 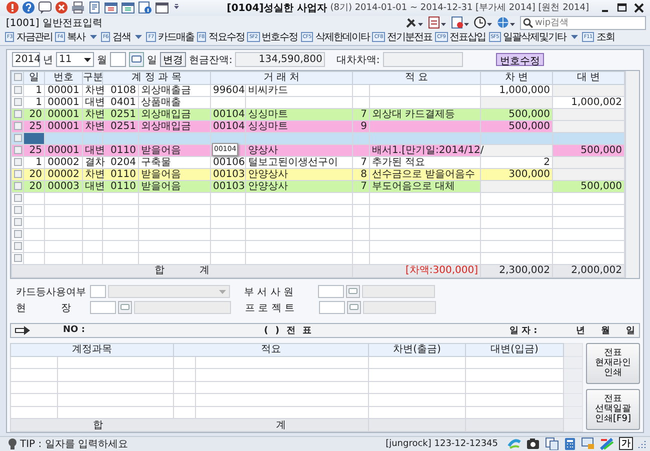 I want to click on site-code-field, so click(x=103, y=307).